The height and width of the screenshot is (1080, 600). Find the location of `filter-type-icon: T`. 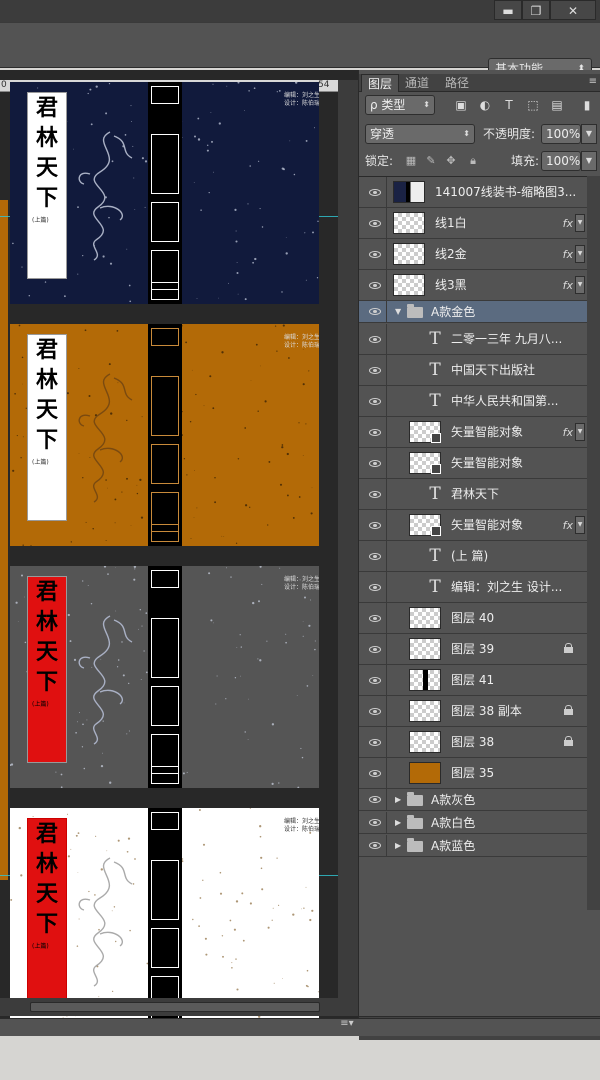

filter-type-icon: T is located at coordinates (509, 105).